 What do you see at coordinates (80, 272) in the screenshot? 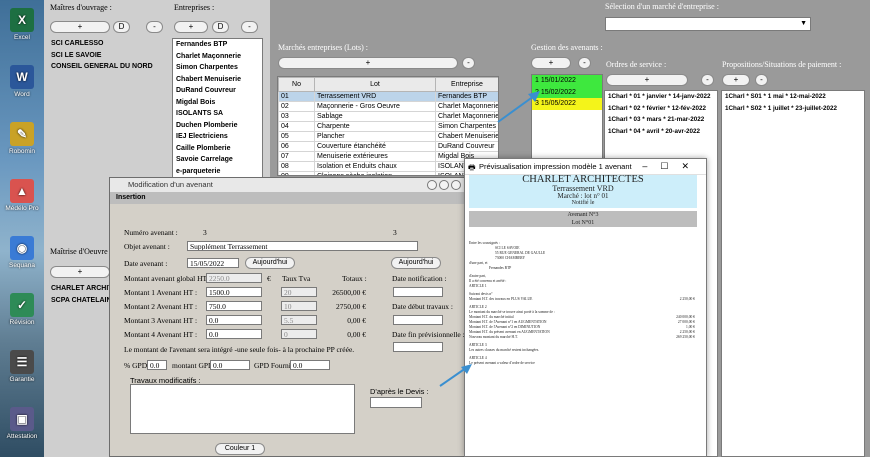
I see `add-moe-button: +` at bounding box center [80, 272].